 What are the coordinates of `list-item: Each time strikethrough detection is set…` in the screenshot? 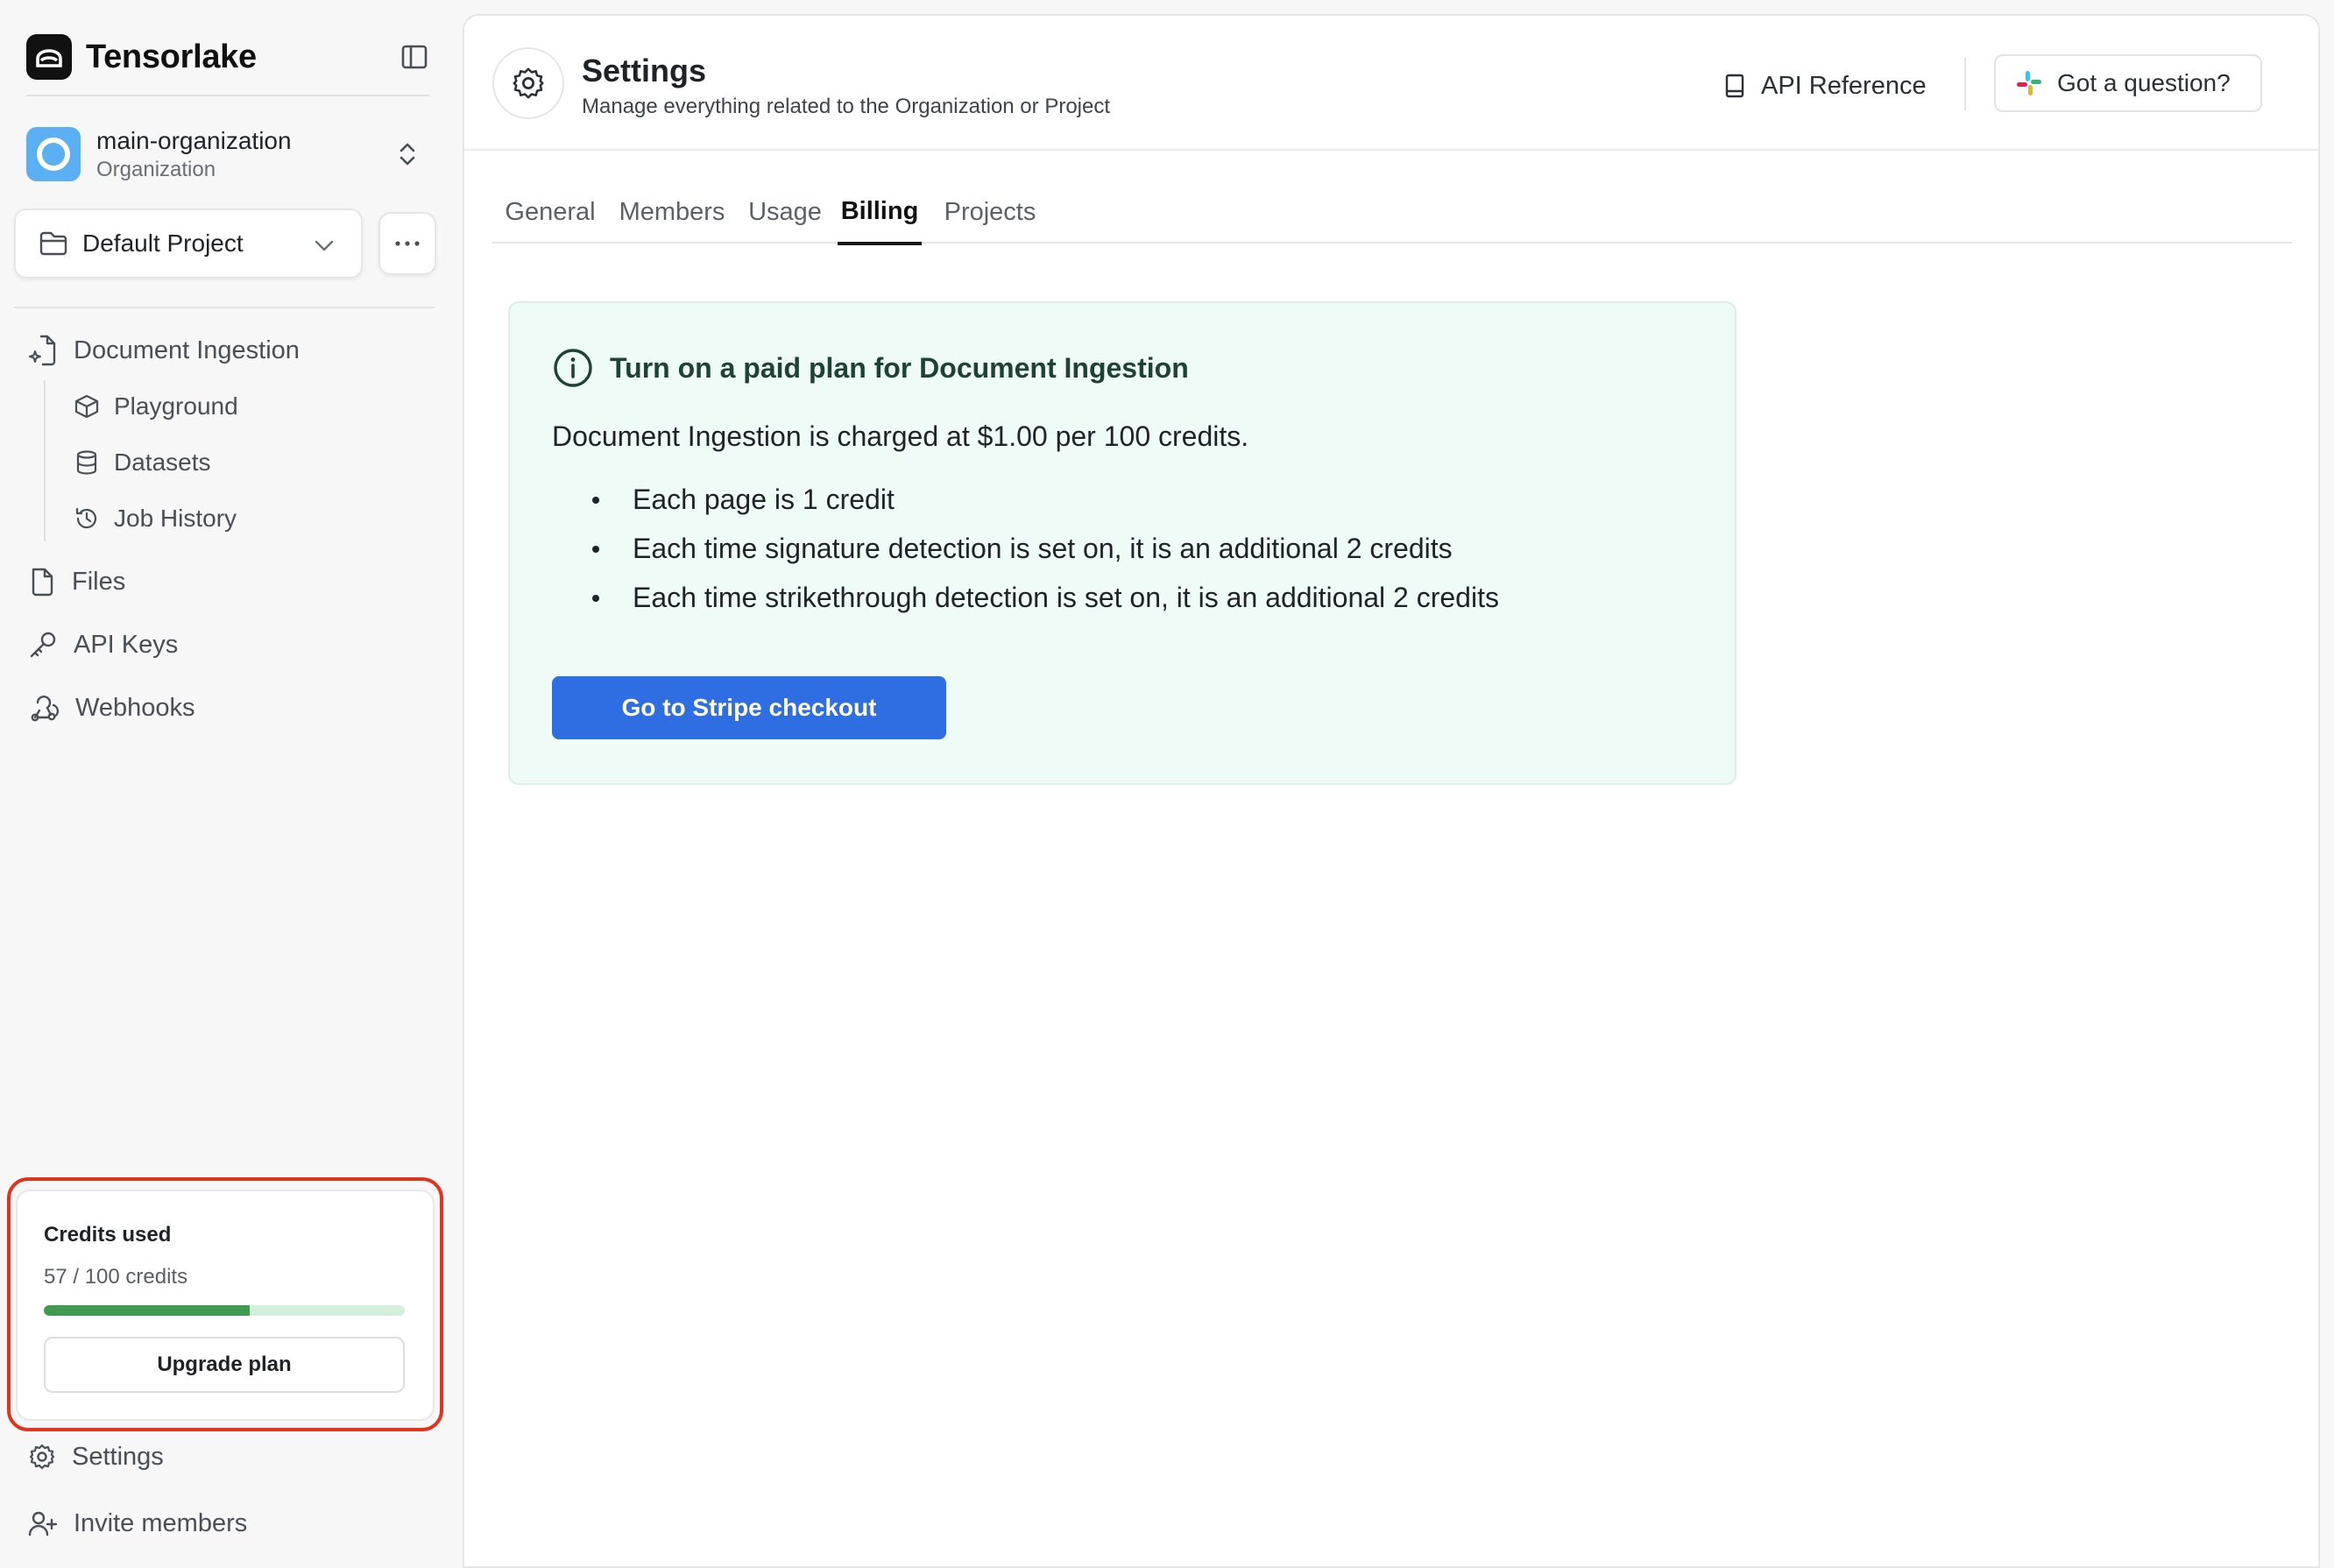 It's located at (1025, 597).